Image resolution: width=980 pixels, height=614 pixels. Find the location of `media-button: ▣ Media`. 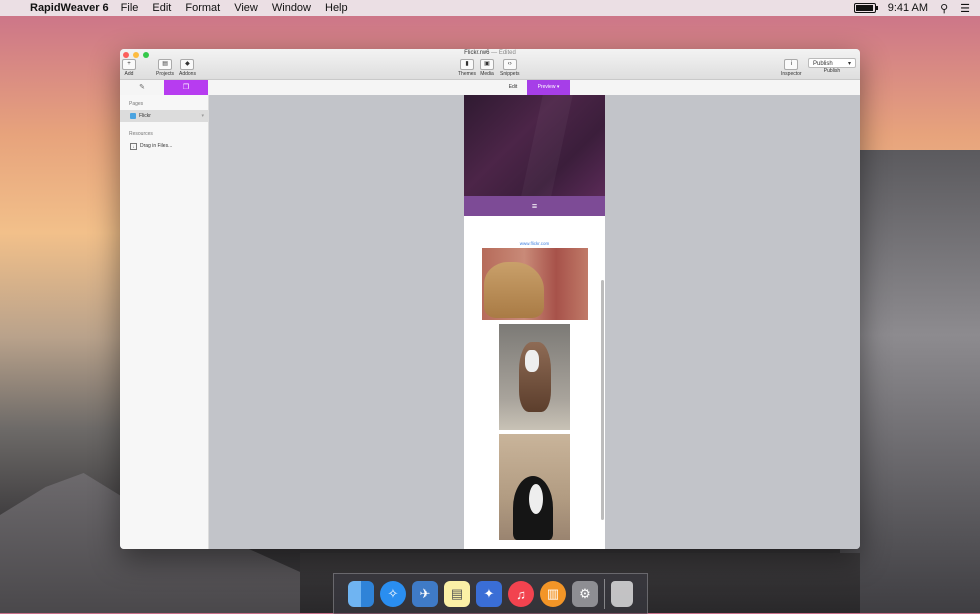

media-button: ▣ Media is located at coordinates (487, 68).